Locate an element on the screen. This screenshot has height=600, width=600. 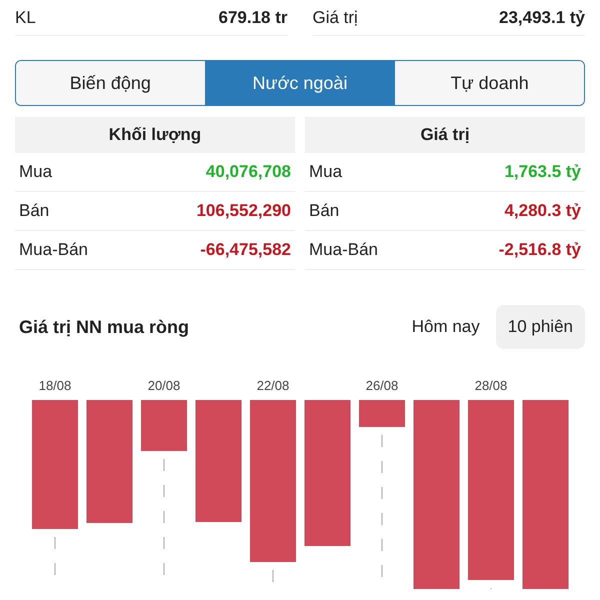
range-toggle: 10 phiên is located at coordinates (540, 327).